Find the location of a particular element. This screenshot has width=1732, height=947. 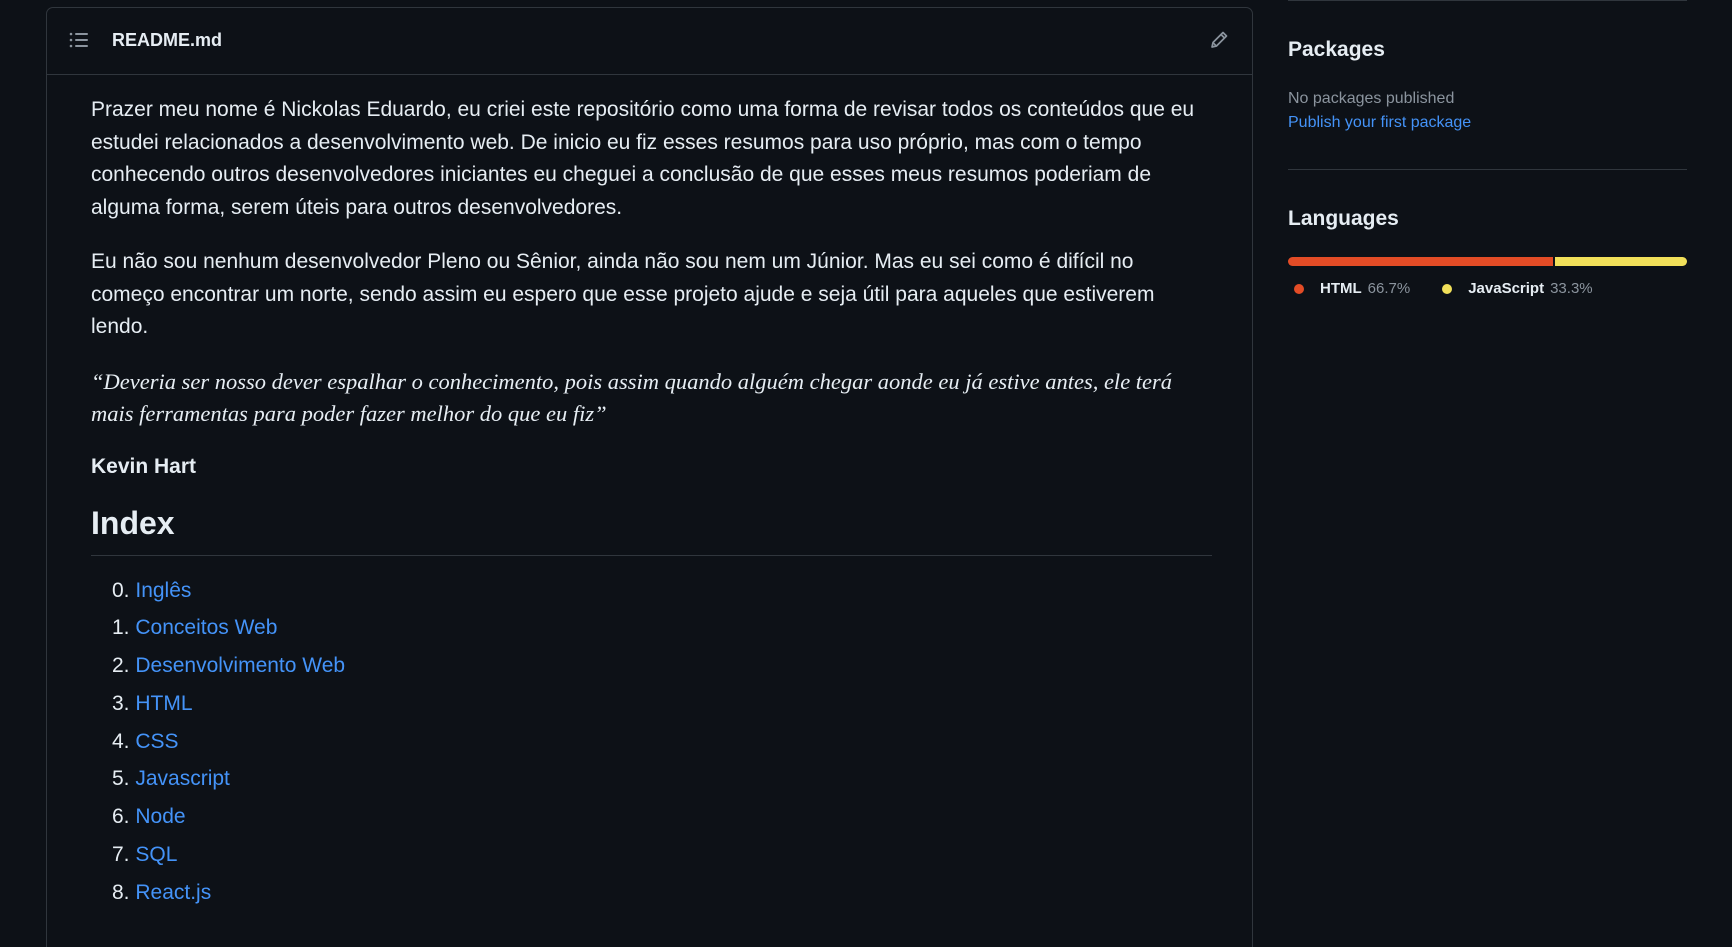

language-percent: 66.7% is located at coordinates (1389, 288).